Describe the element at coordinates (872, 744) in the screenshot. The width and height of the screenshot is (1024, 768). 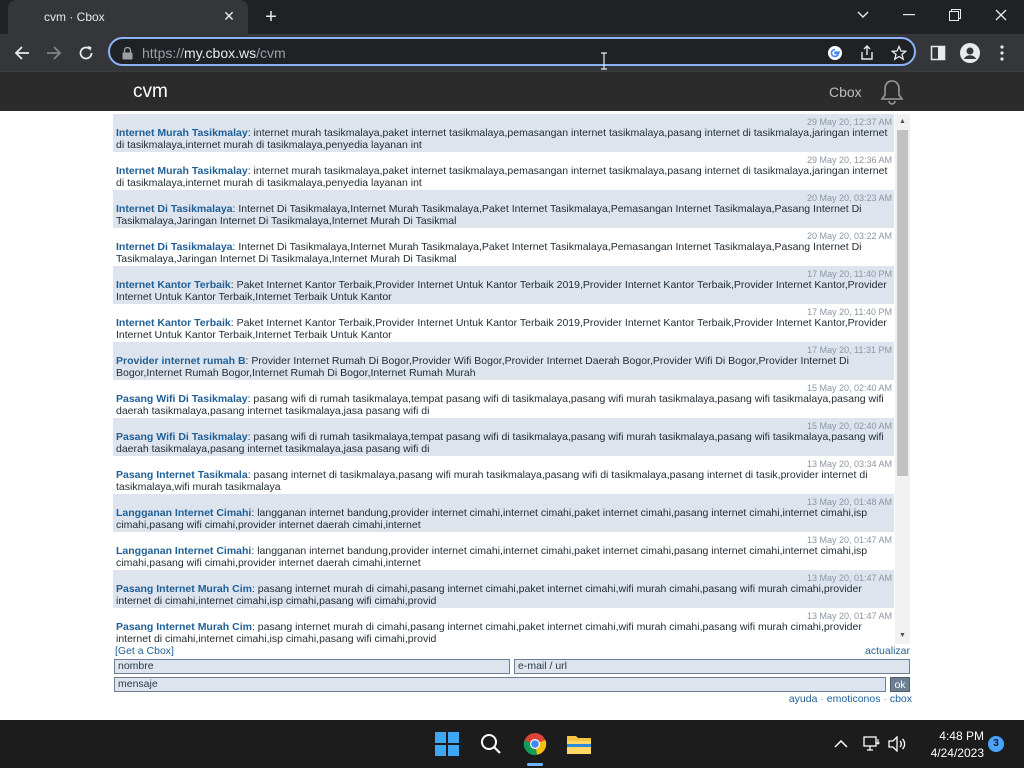
I see `network-icon` at that location.